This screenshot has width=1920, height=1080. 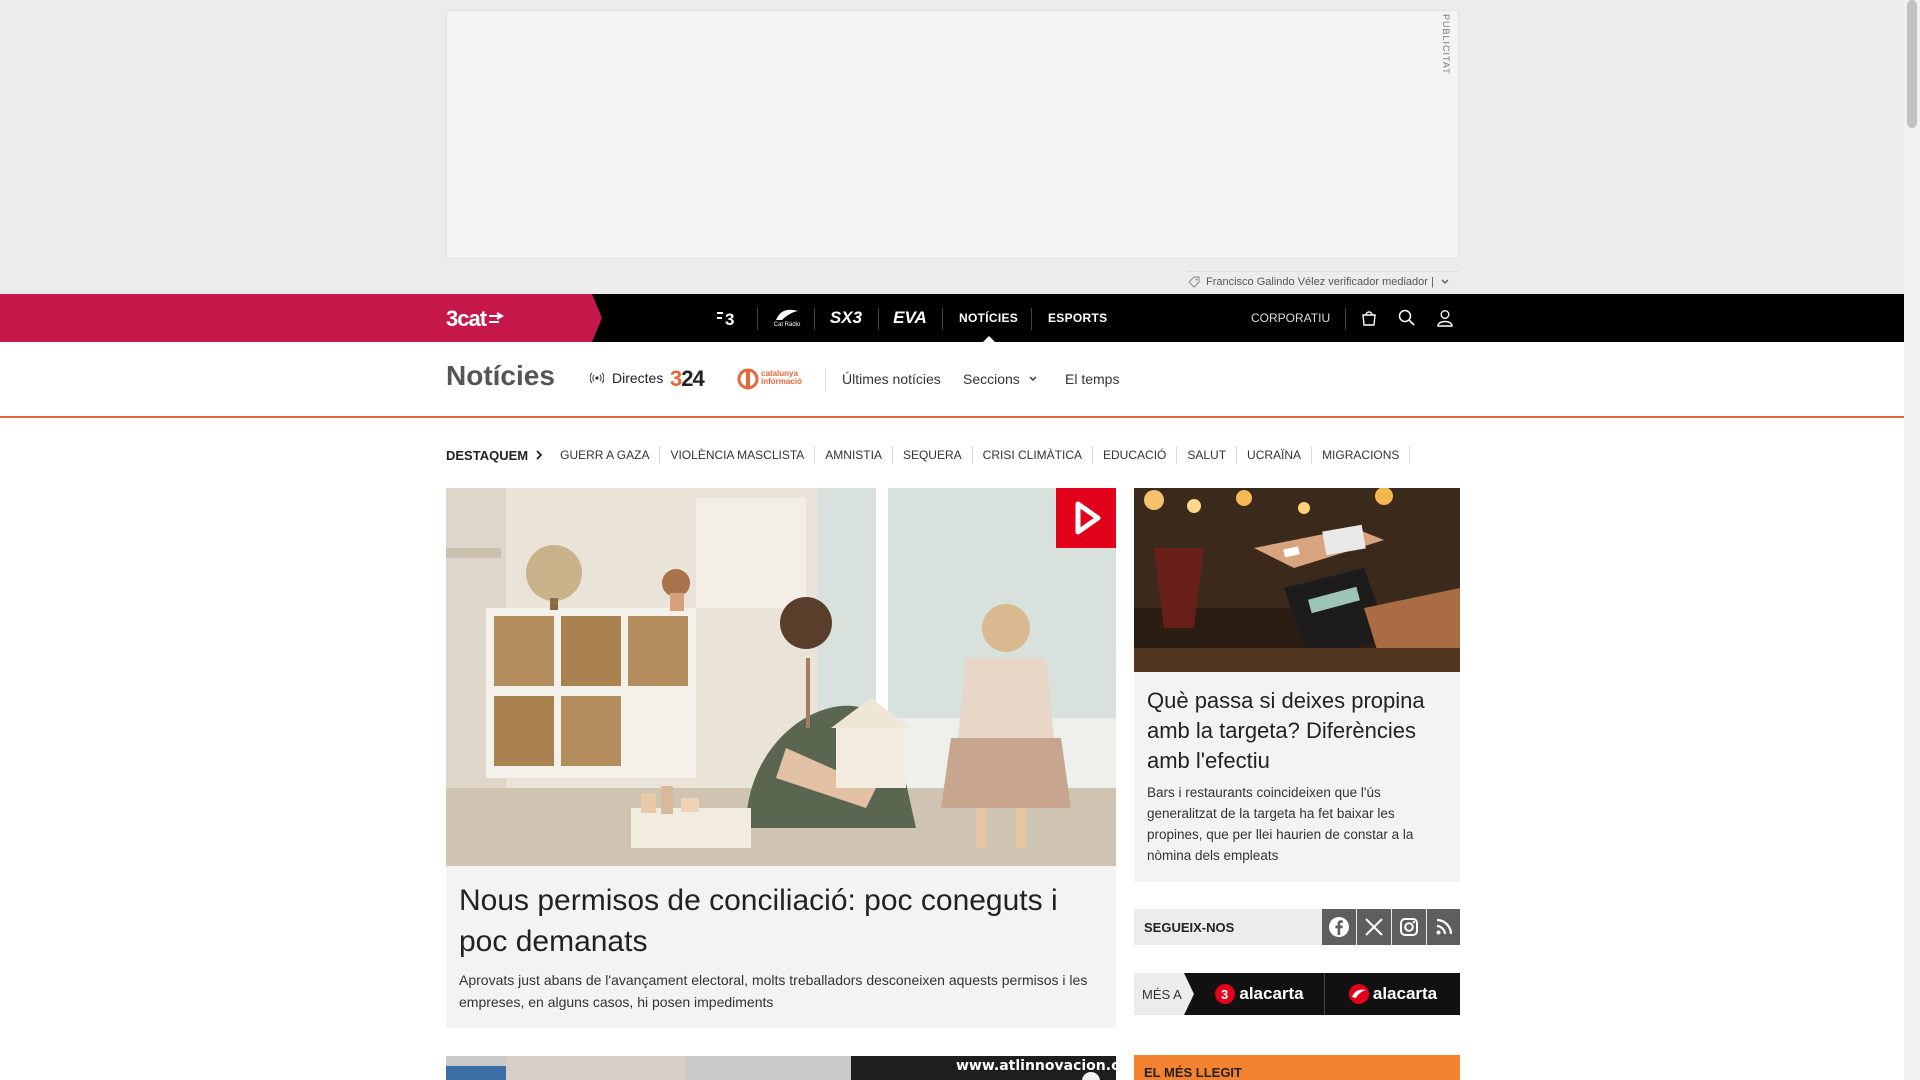 I want to click on page-scrollbar-track, so click(x=1912, y=540).